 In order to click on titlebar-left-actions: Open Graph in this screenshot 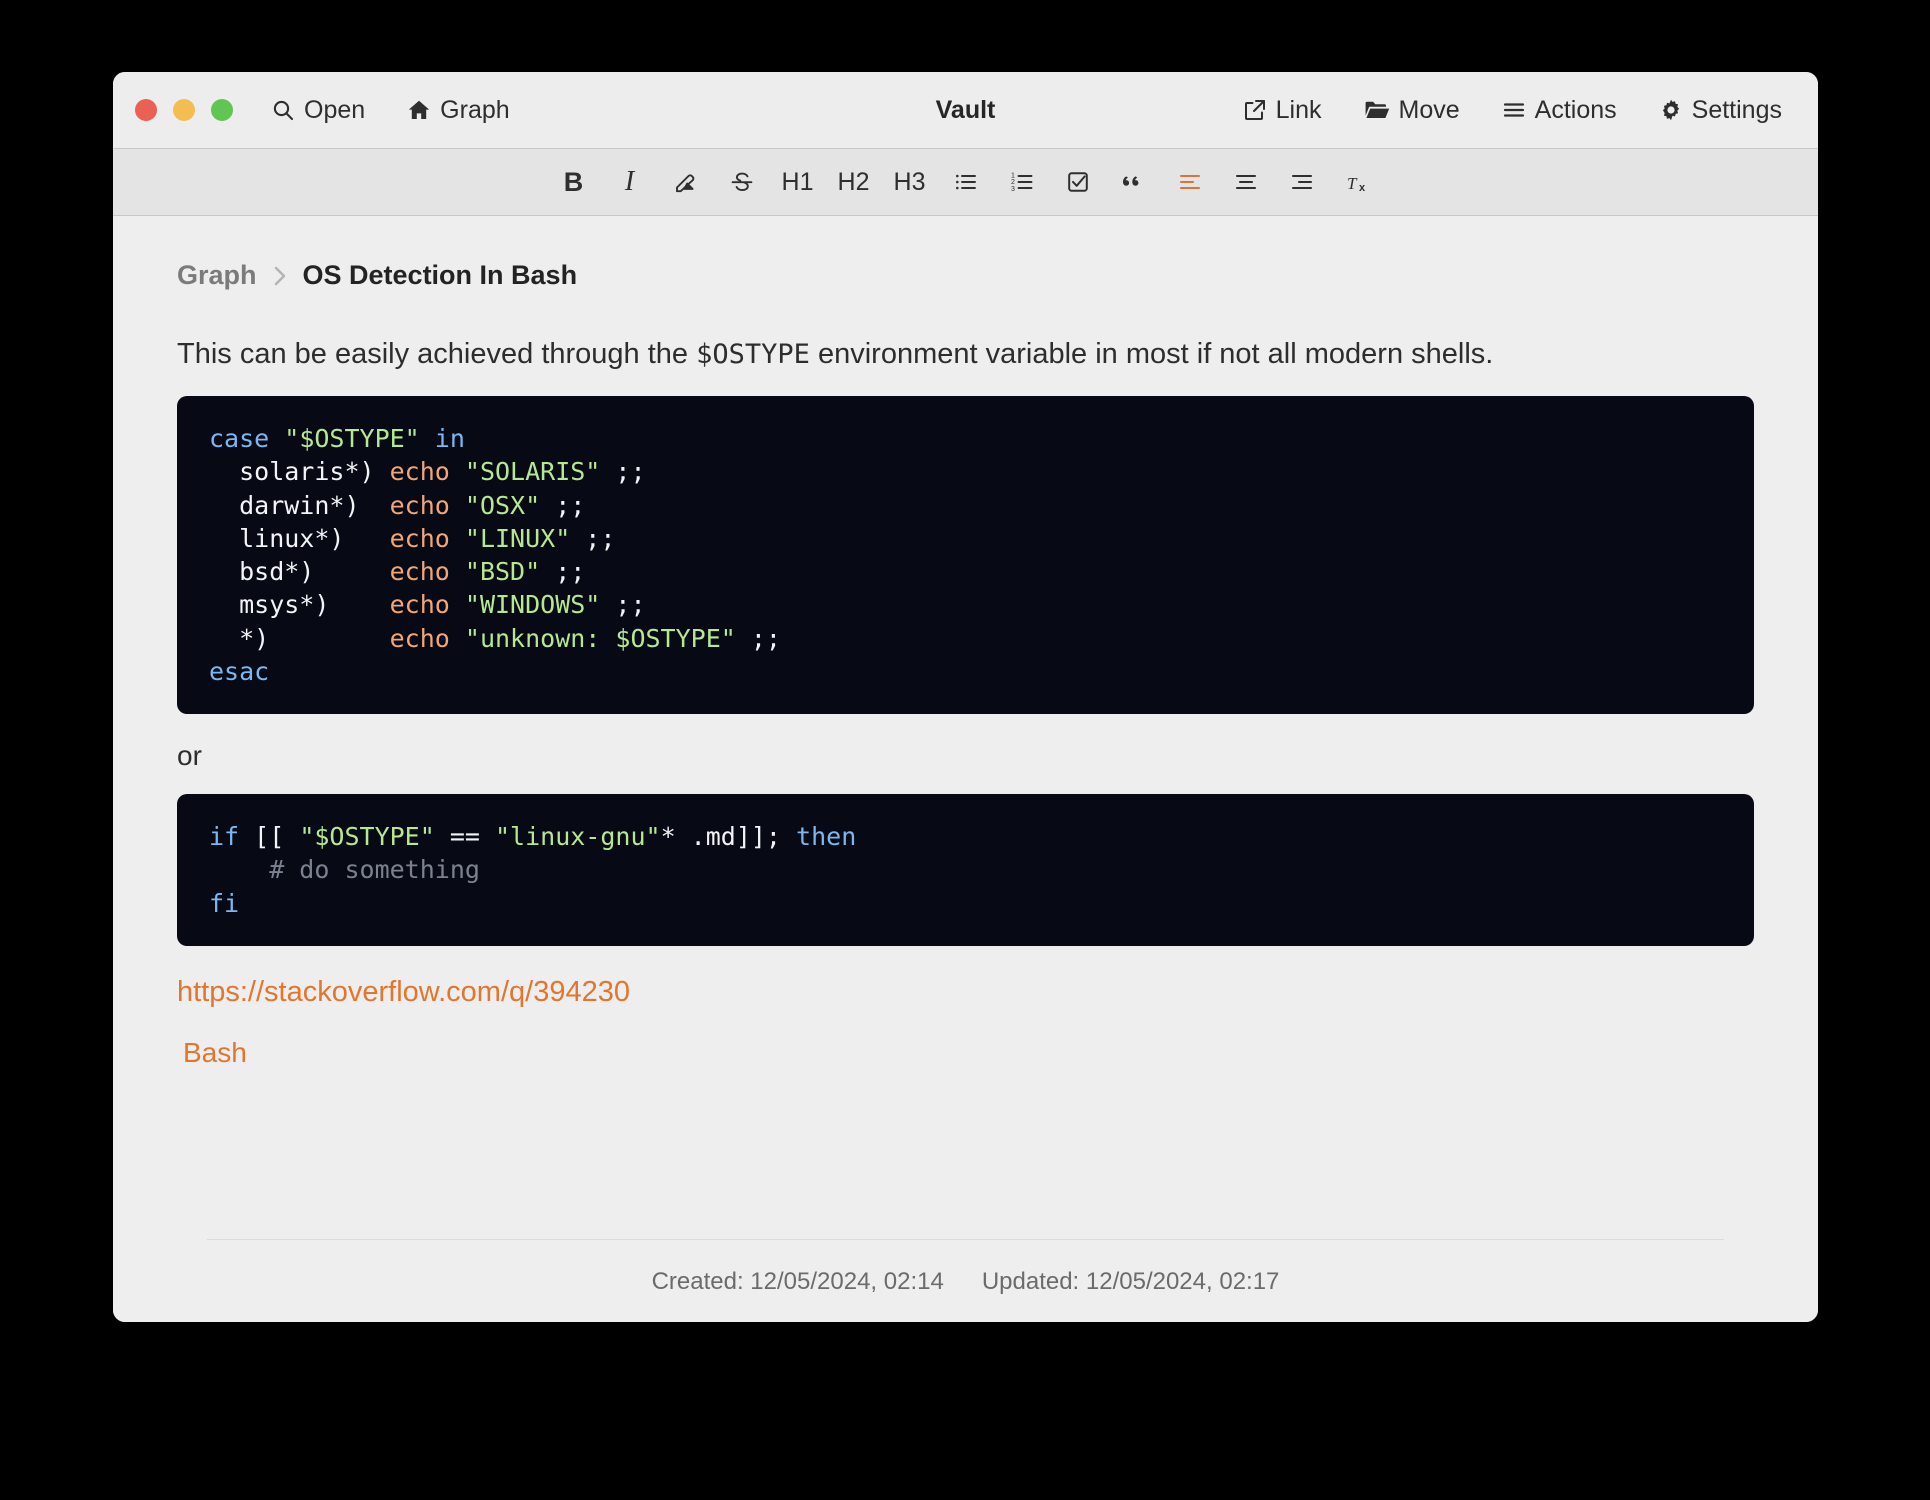, I will do `click(390, 110)`.